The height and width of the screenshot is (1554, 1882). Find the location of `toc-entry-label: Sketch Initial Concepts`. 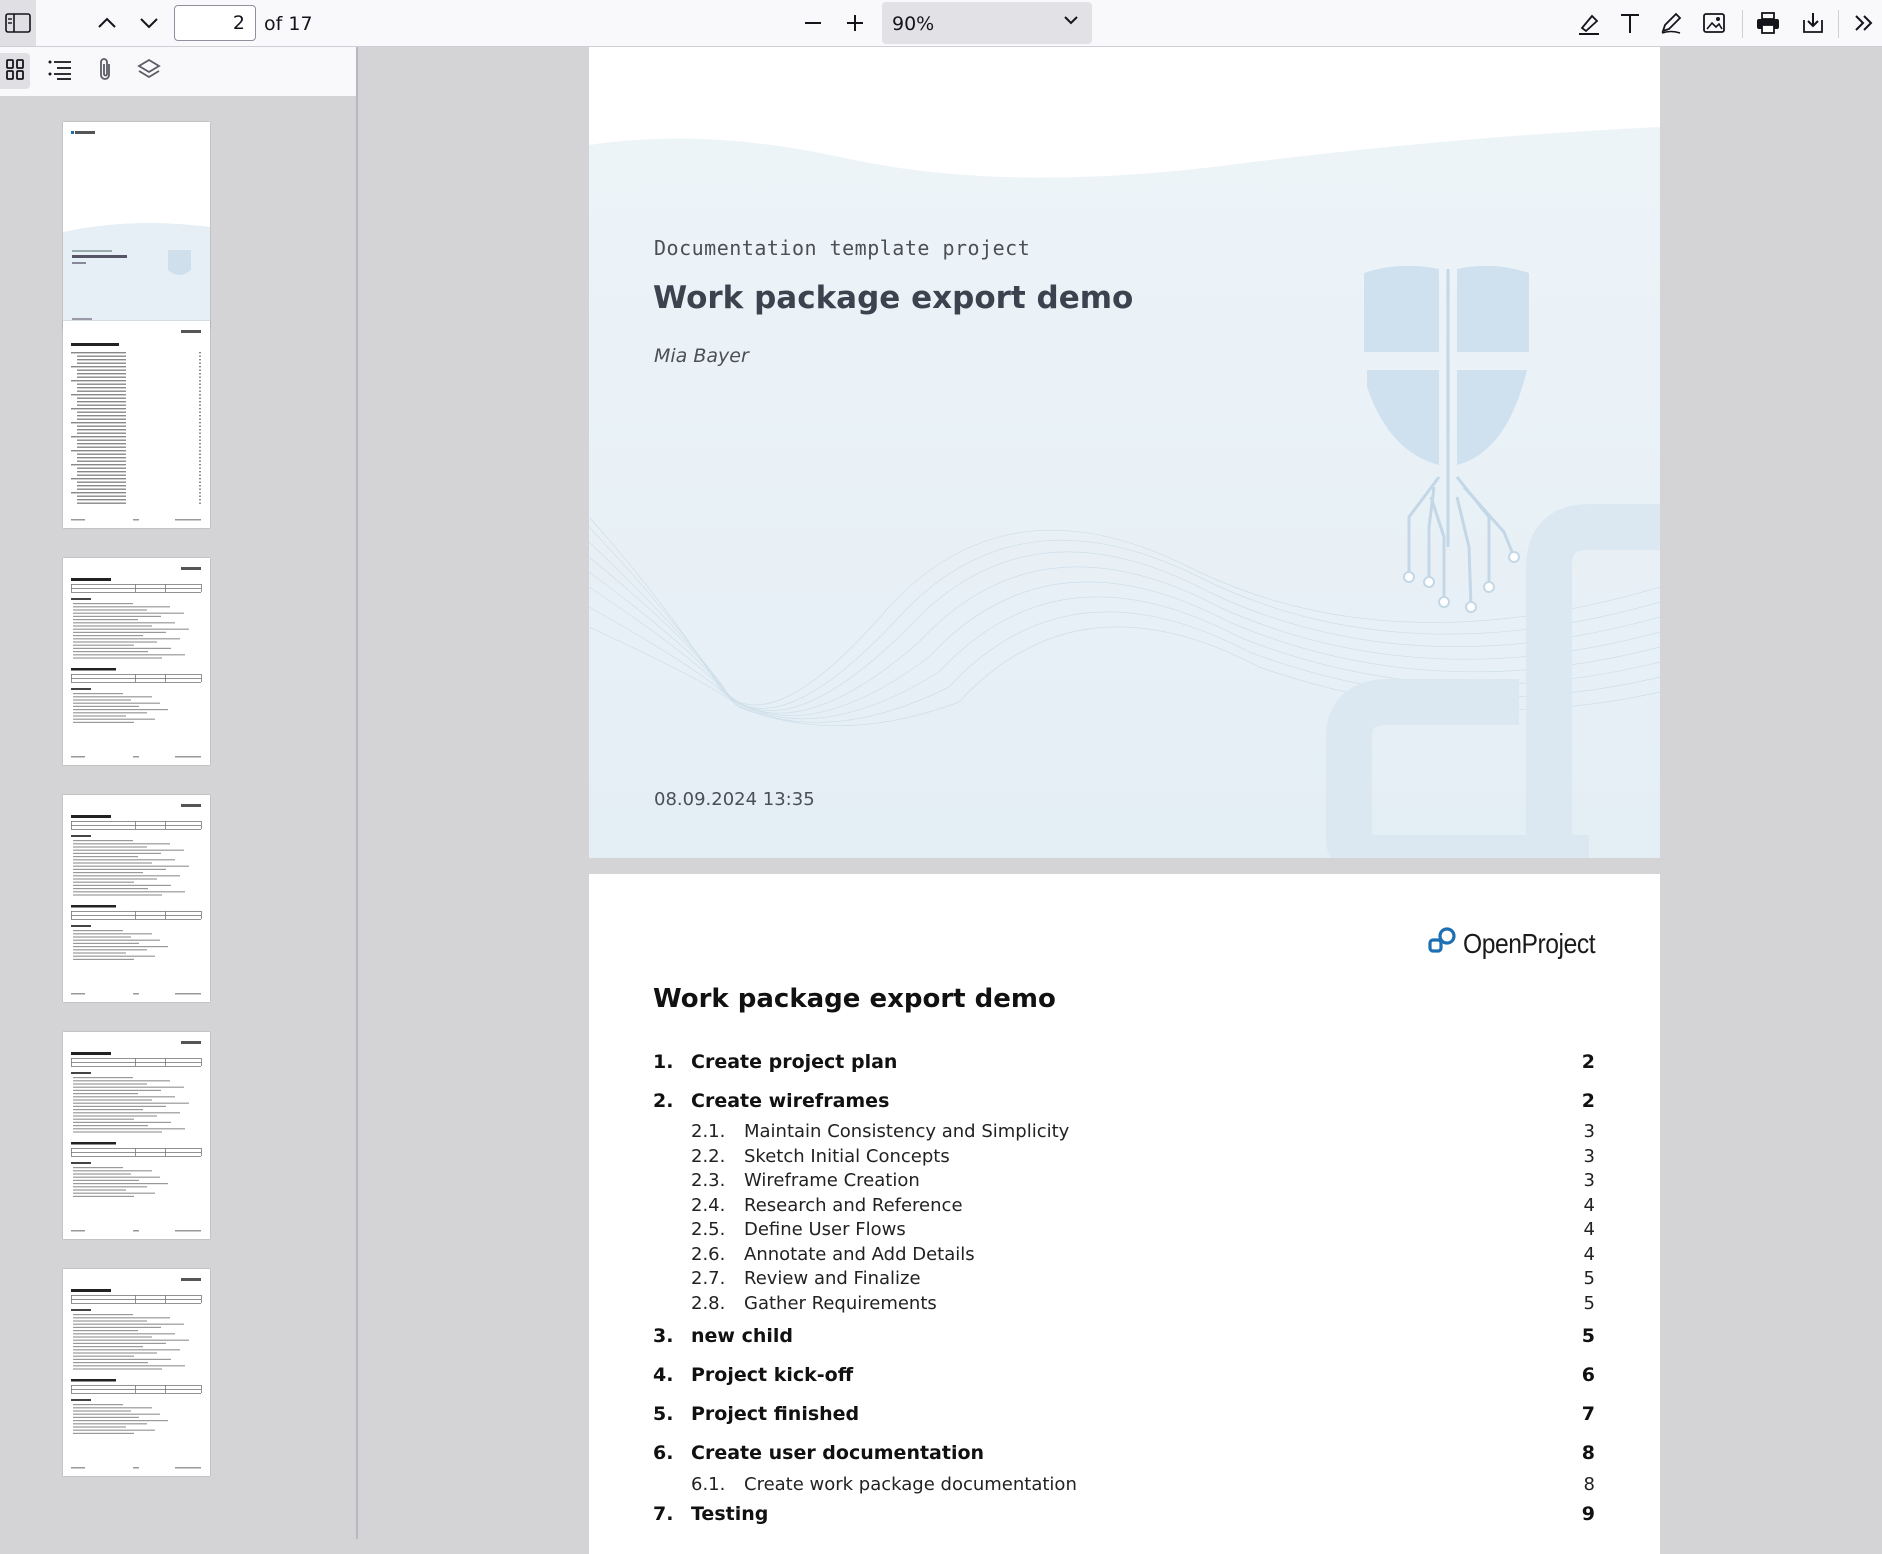

toc-entry-label: Sketch Initial Concepts is located at coordinates (847, 1156).